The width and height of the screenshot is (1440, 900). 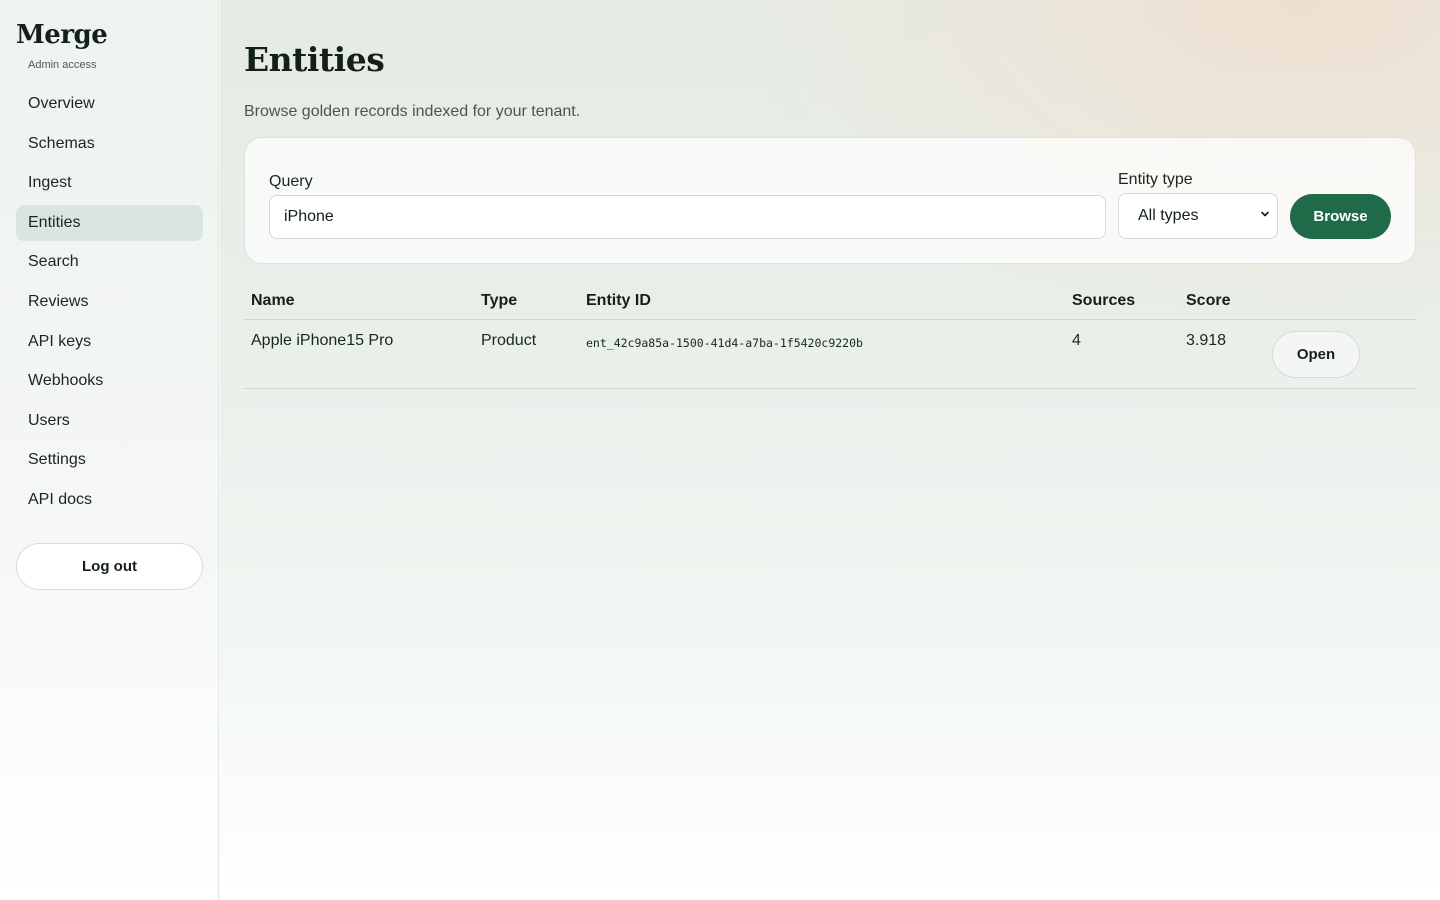 What do you see at coordinates (322, 340) in the screenshot?
I see `cell-name: Apple iPhone15 Pro` at bounding box center [322, 340].